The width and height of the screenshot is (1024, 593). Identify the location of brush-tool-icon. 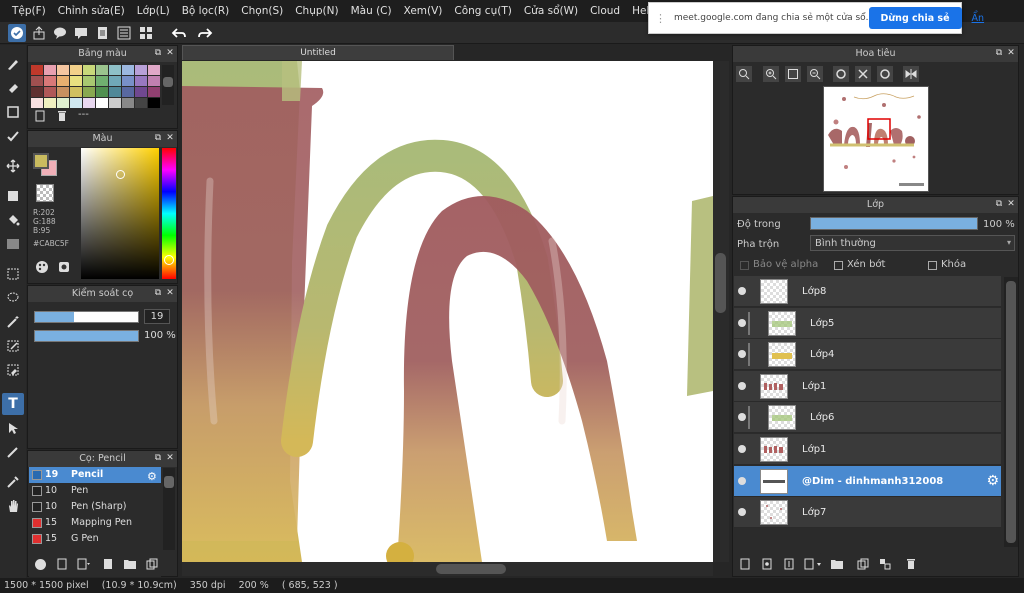
(13, 64).